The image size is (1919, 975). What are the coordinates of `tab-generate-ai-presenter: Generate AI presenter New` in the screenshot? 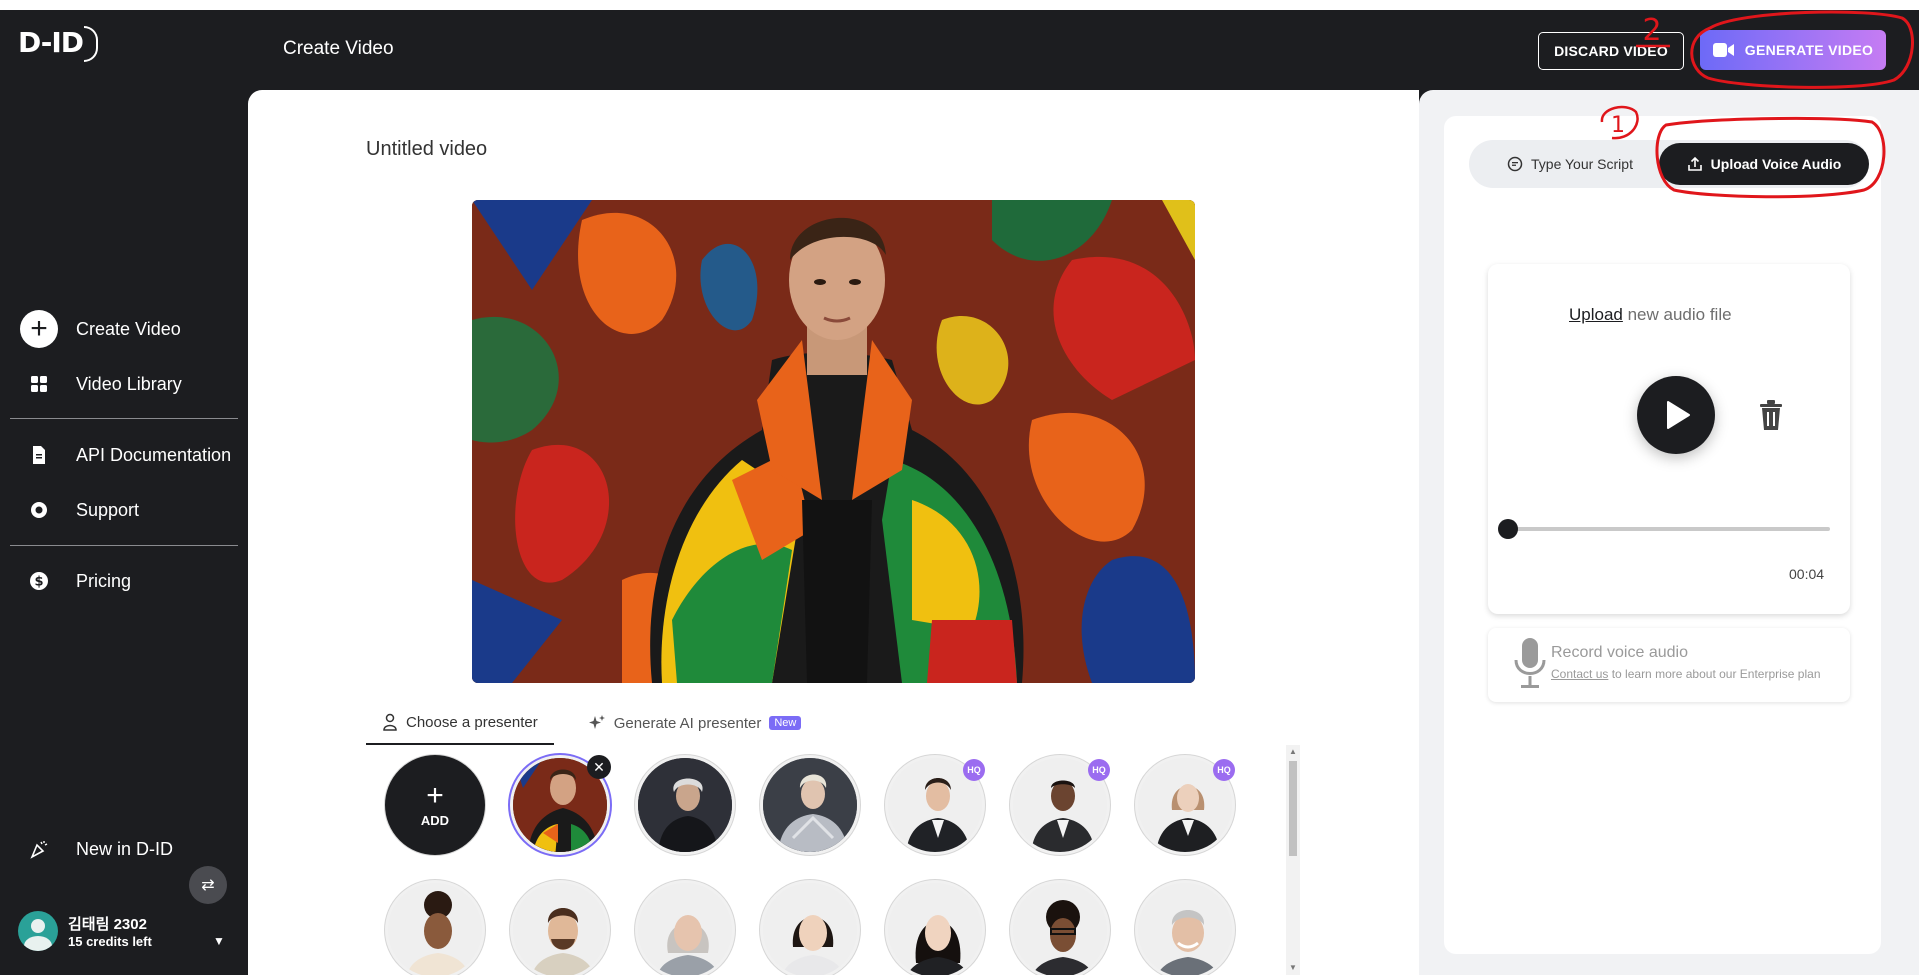 It's located at (695, 724).